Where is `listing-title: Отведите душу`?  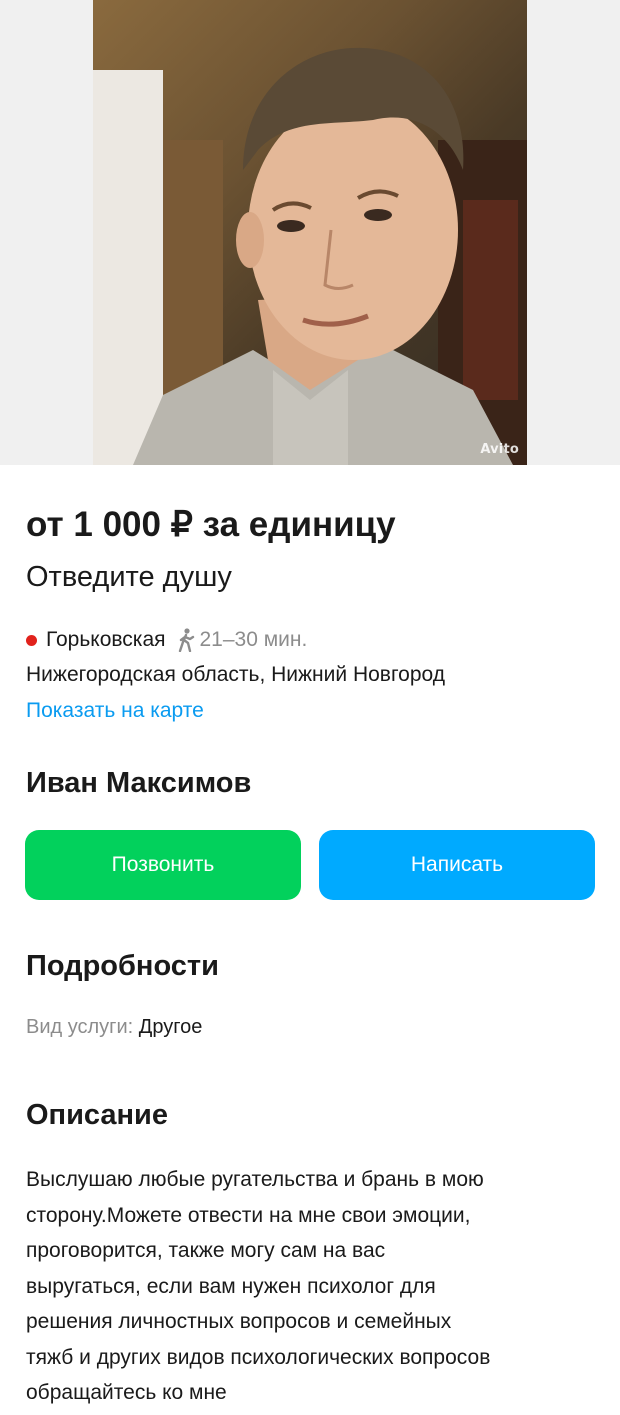 listing-title: Отведите душу is located at coordinates (129, 577).